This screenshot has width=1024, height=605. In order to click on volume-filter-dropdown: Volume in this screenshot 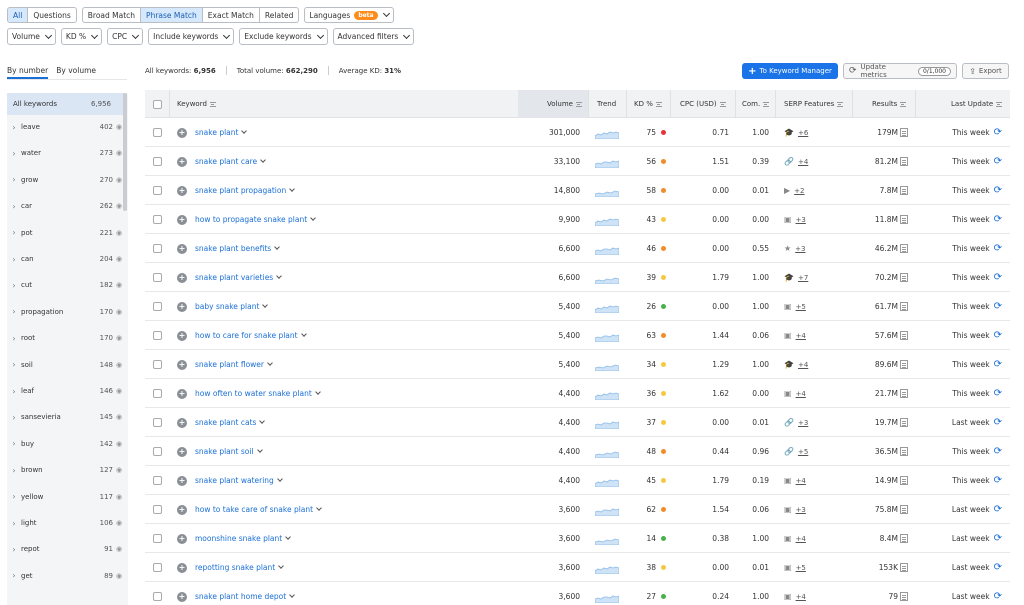, I will do `click(31, 36)`.